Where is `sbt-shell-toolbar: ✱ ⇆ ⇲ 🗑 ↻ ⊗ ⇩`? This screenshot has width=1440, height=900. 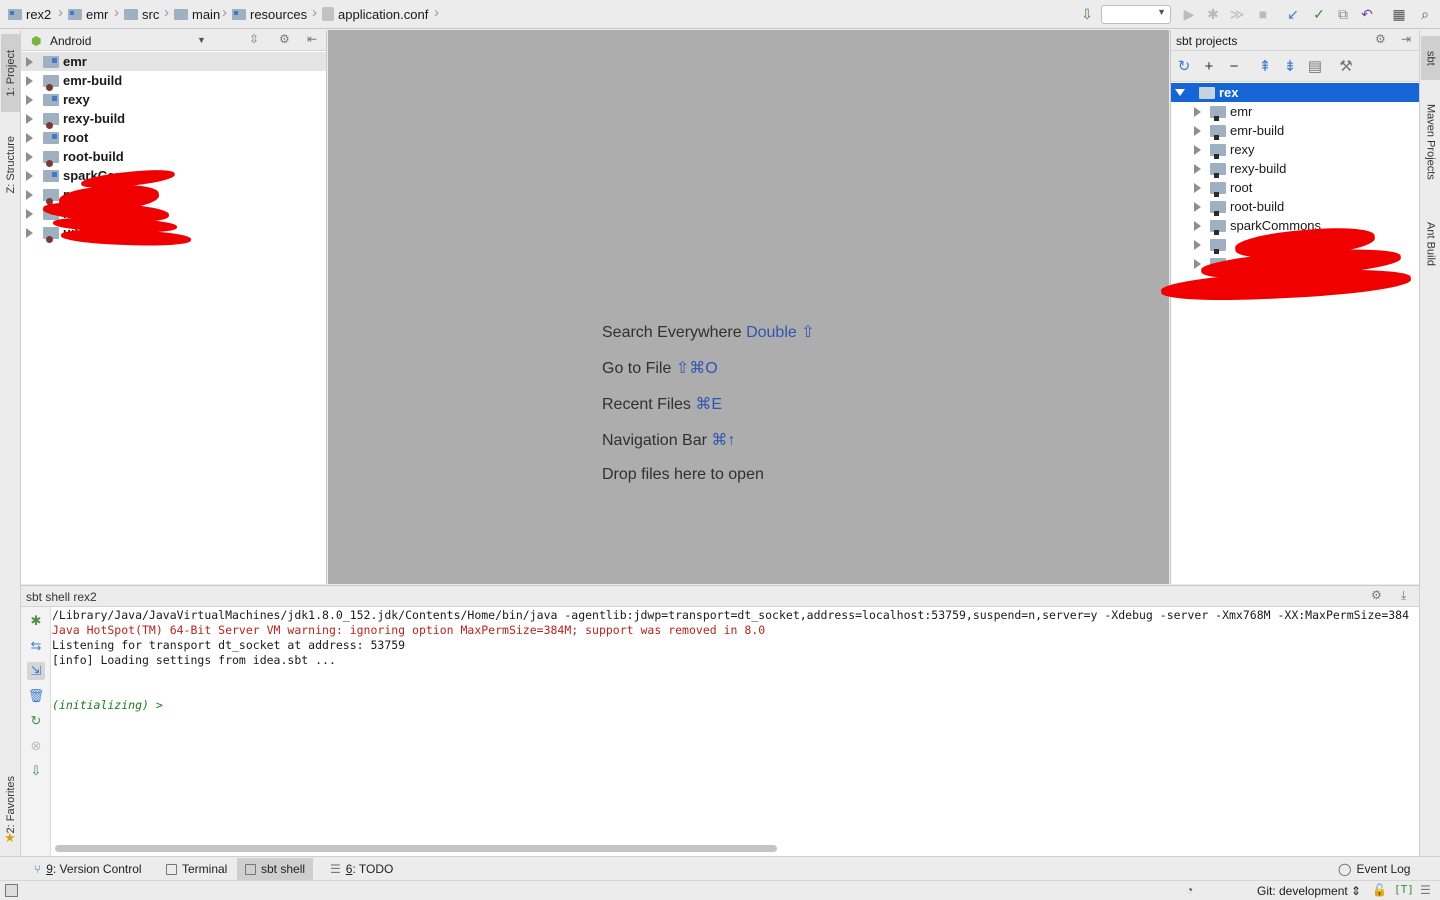
sbt-shell-toolbar: ✱ ⇆ ⇲ 🗑 ↻ ⊗ ⇩ is located at coordinates (36, 732).